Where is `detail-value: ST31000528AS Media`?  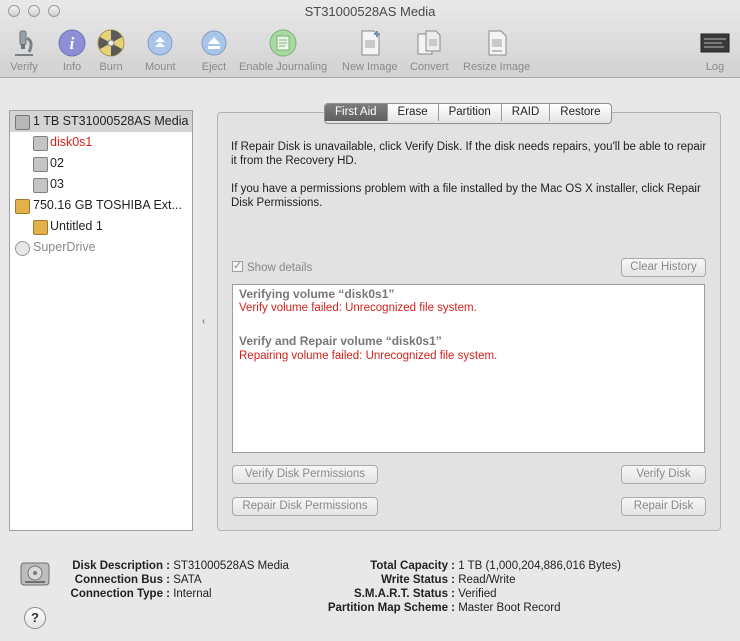
detail-value: ST31000528AS Media is located at coordinates (231, 566).